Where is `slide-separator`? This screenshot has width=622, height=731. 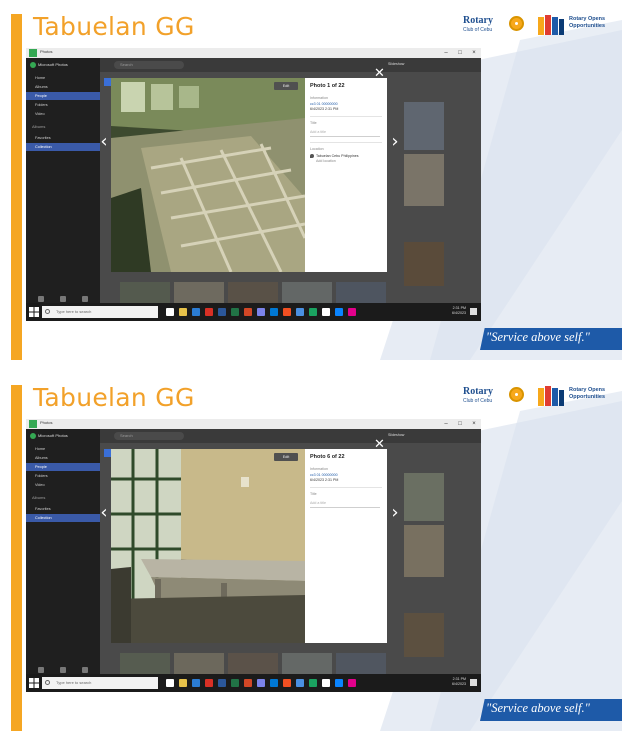 slide-separator is located at coordinates (311, 365).